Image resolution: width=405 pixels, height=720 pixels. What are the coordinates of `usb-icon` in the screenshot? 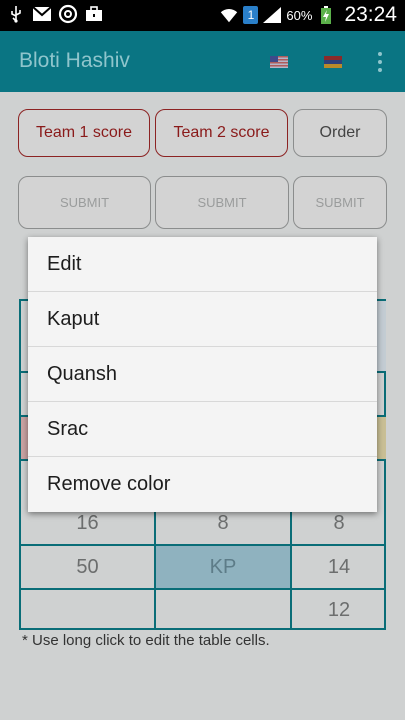 It's located at (16, 14).